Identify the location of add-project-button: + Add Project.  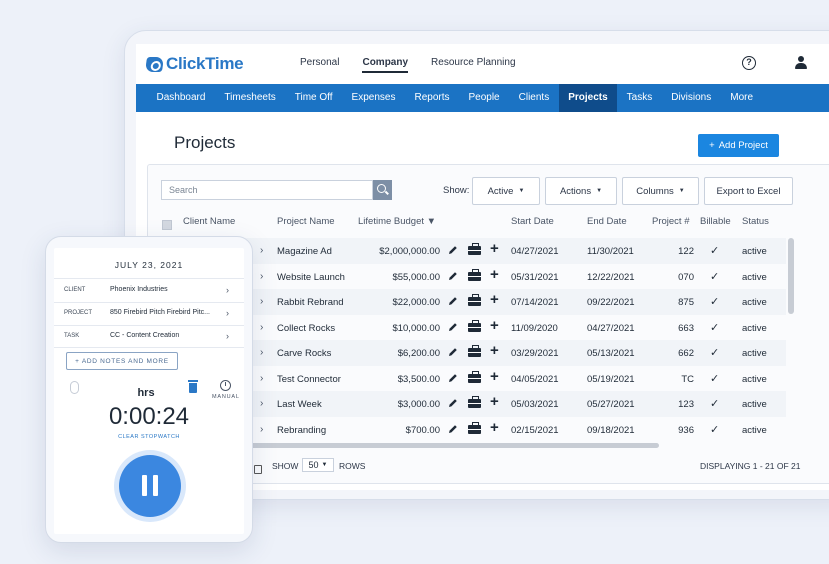
(738, 145).